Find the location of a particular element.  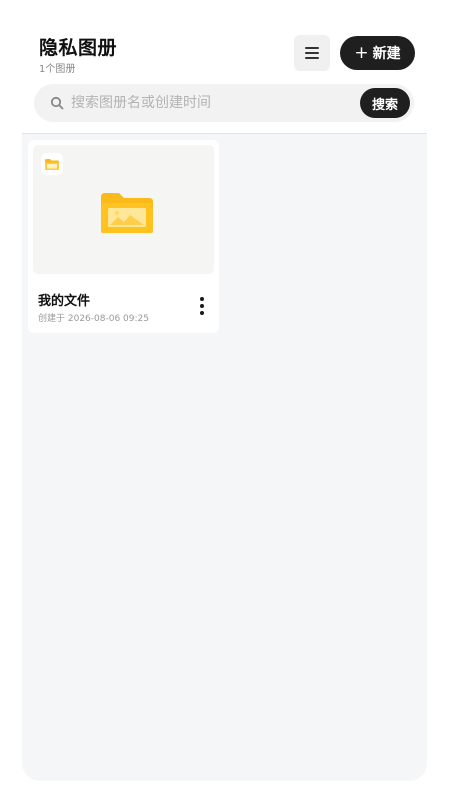

hamburger-menu-icon is located at coordinates (312, 53).